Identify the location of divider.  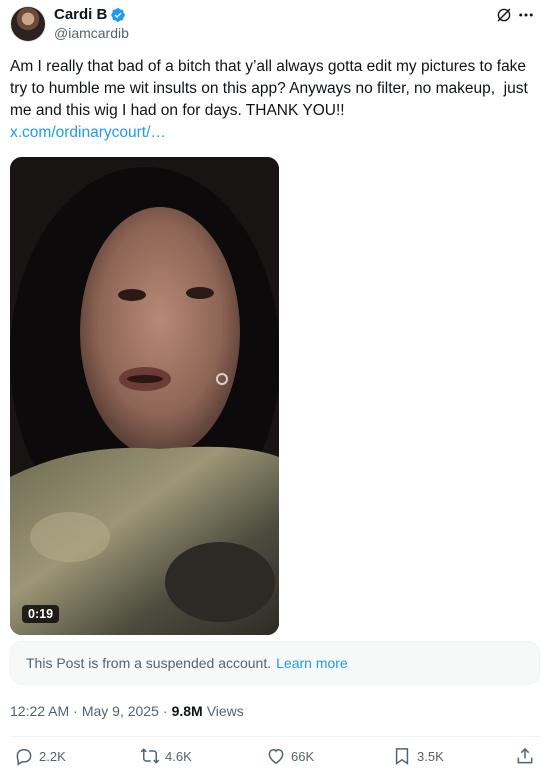
(275, 736).